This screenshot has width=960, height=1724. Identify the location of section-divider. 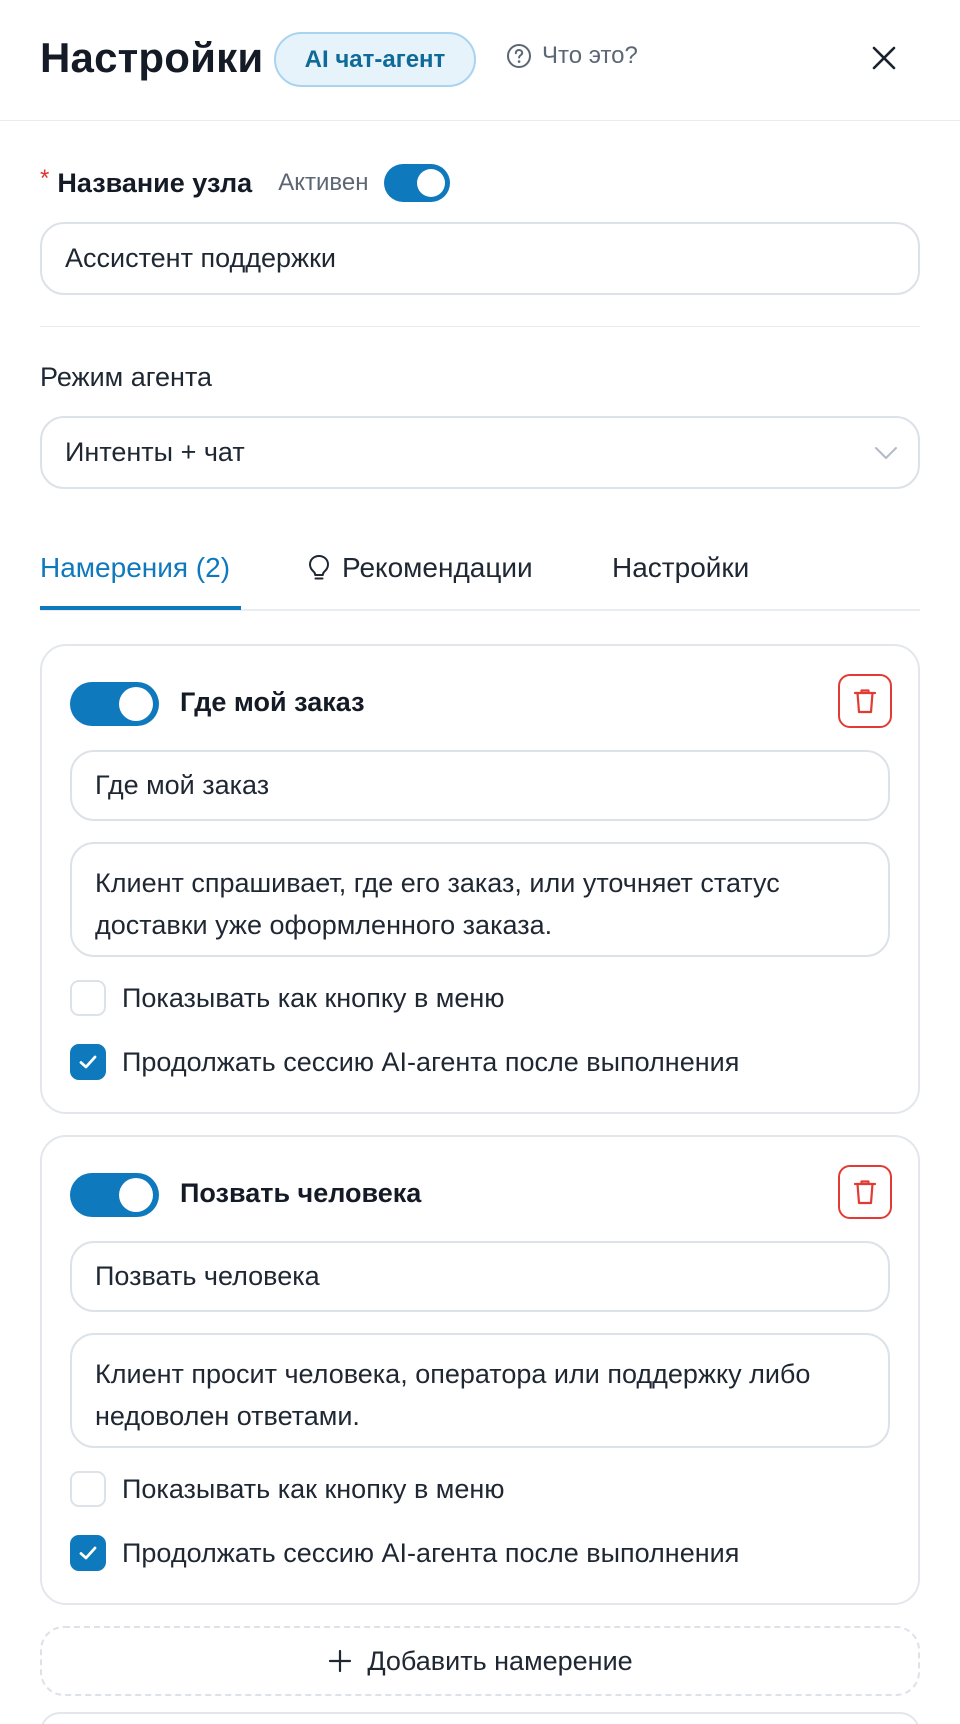
(480, 326).